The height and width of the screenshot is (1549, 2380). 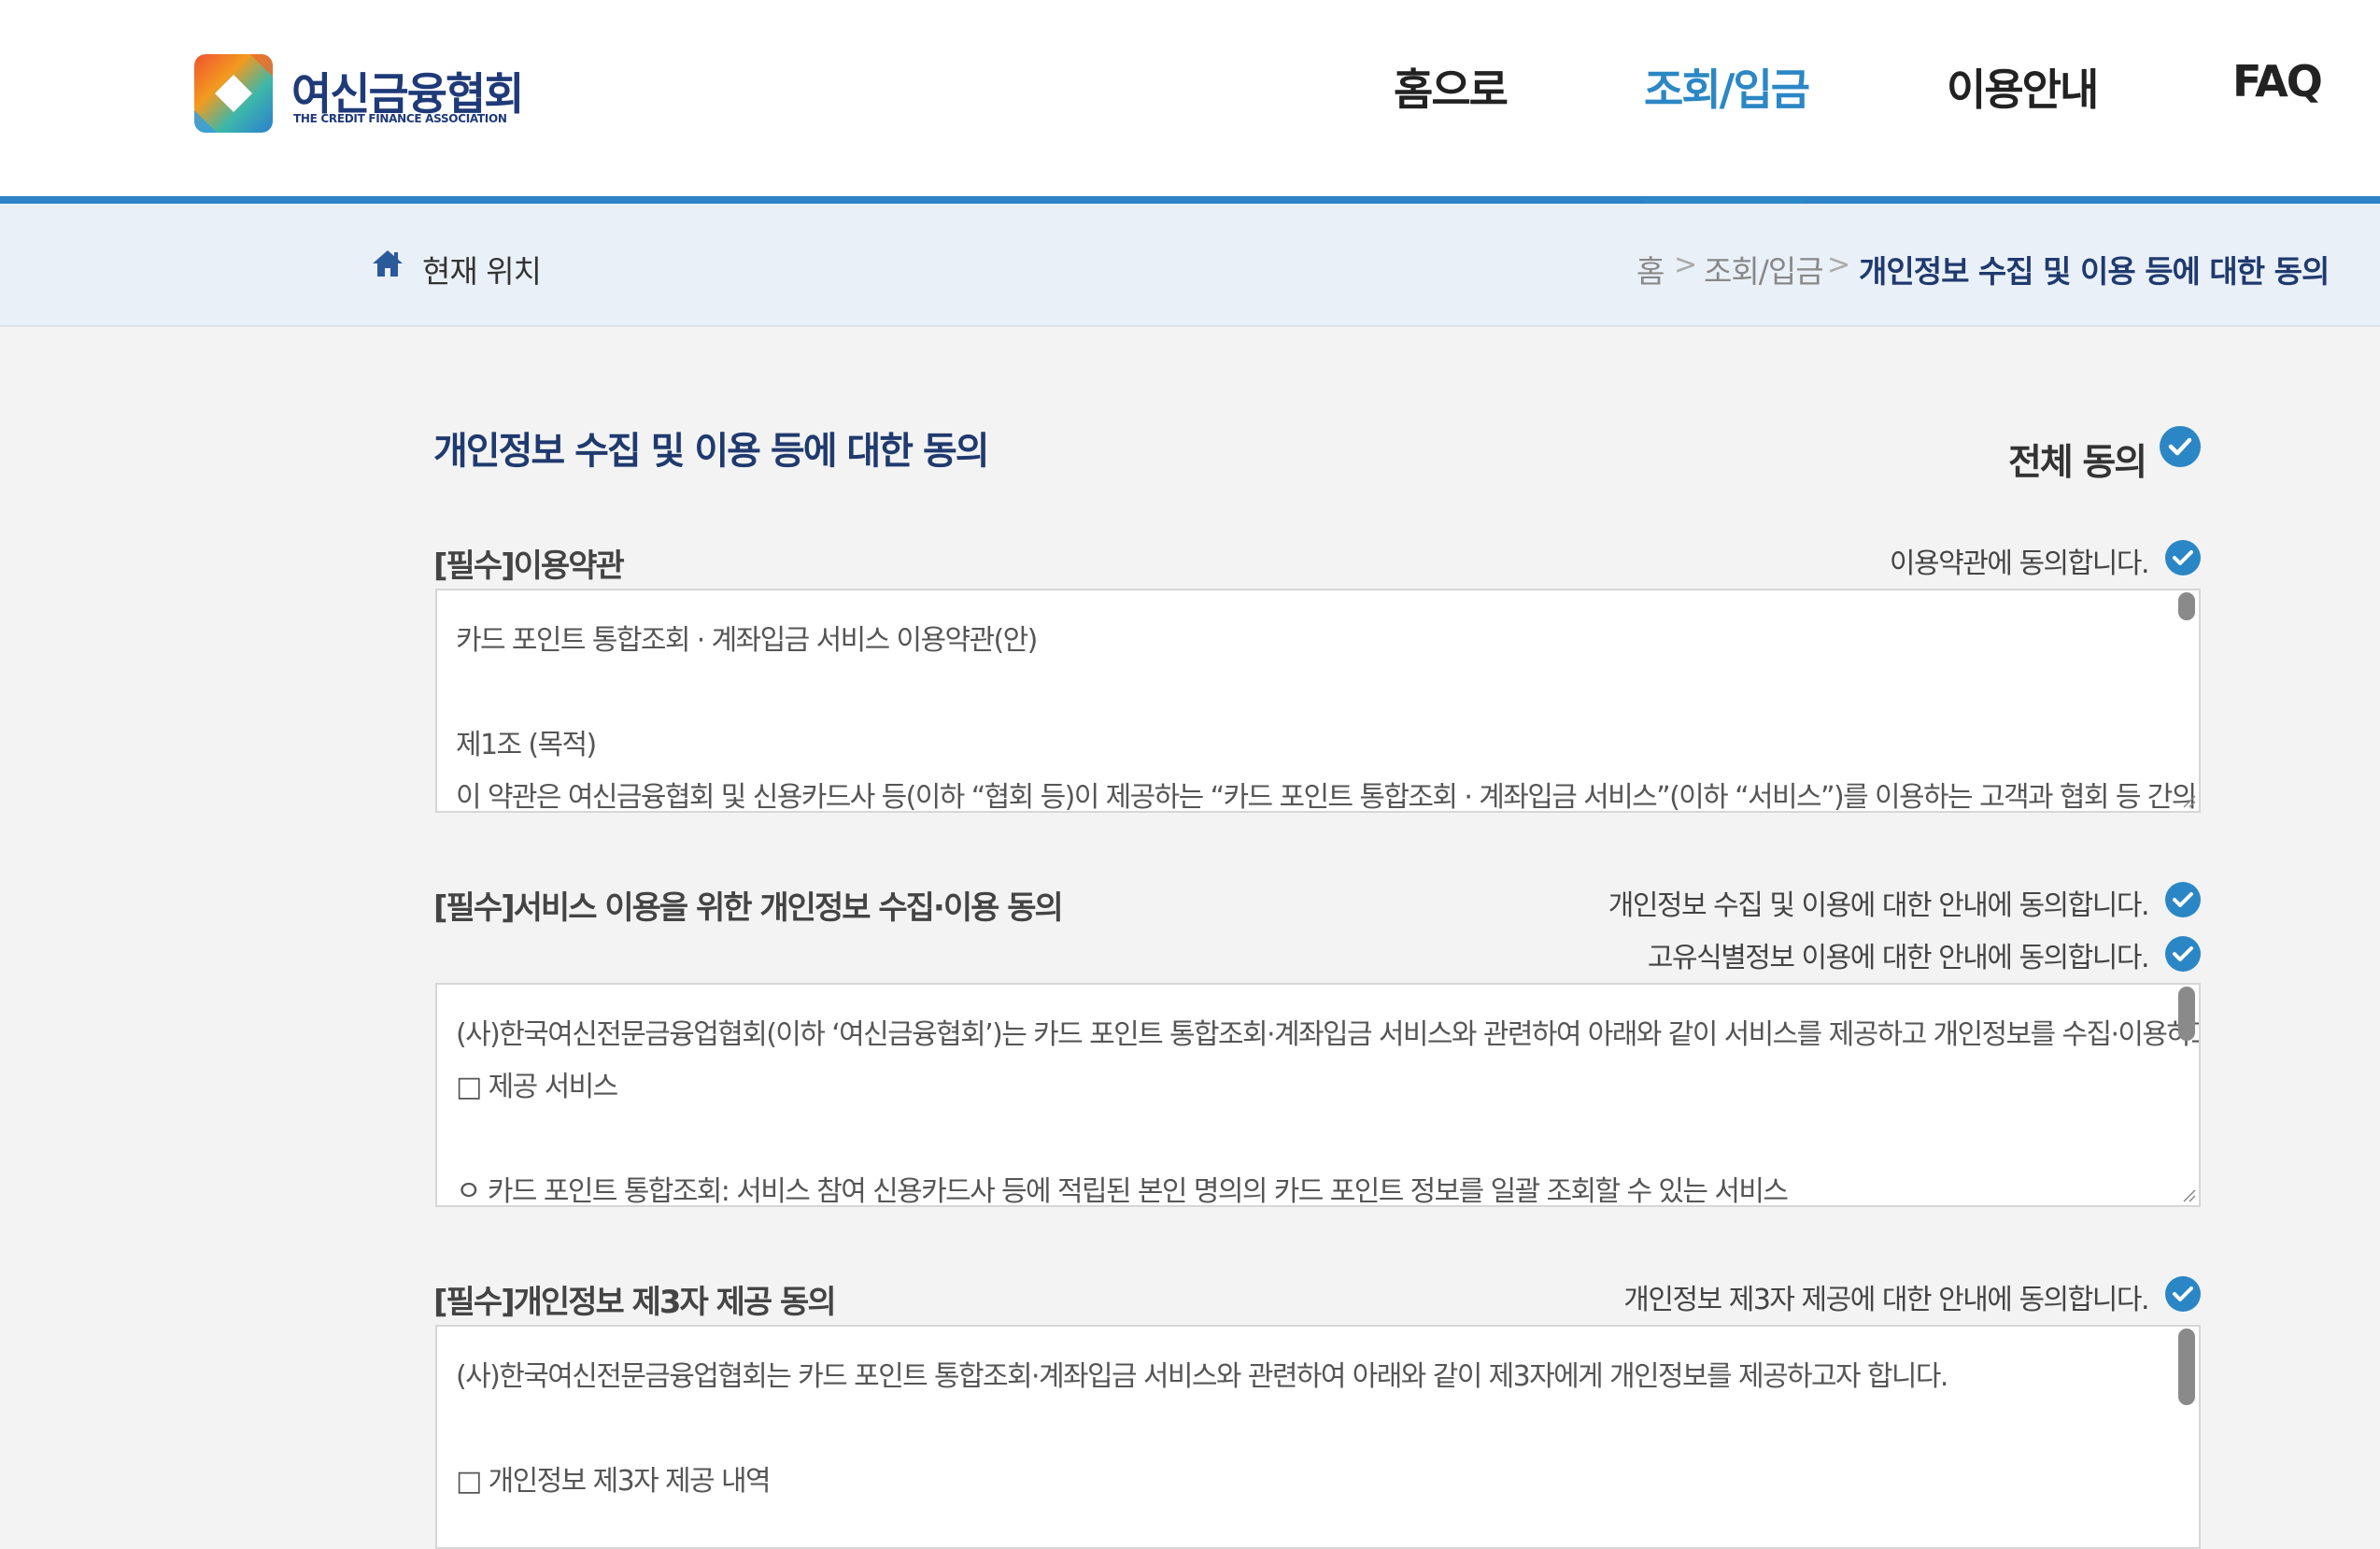 I want to click on terms-line: □ 제공 서비스, so click(x=537, y=1087).